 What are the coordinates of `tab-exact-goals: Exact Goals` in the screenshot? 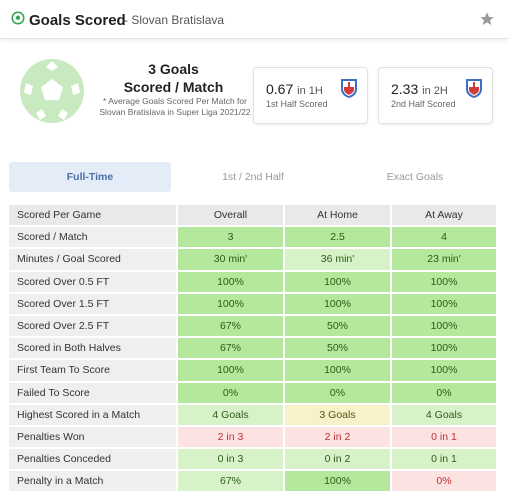 It's located at (415, 177).